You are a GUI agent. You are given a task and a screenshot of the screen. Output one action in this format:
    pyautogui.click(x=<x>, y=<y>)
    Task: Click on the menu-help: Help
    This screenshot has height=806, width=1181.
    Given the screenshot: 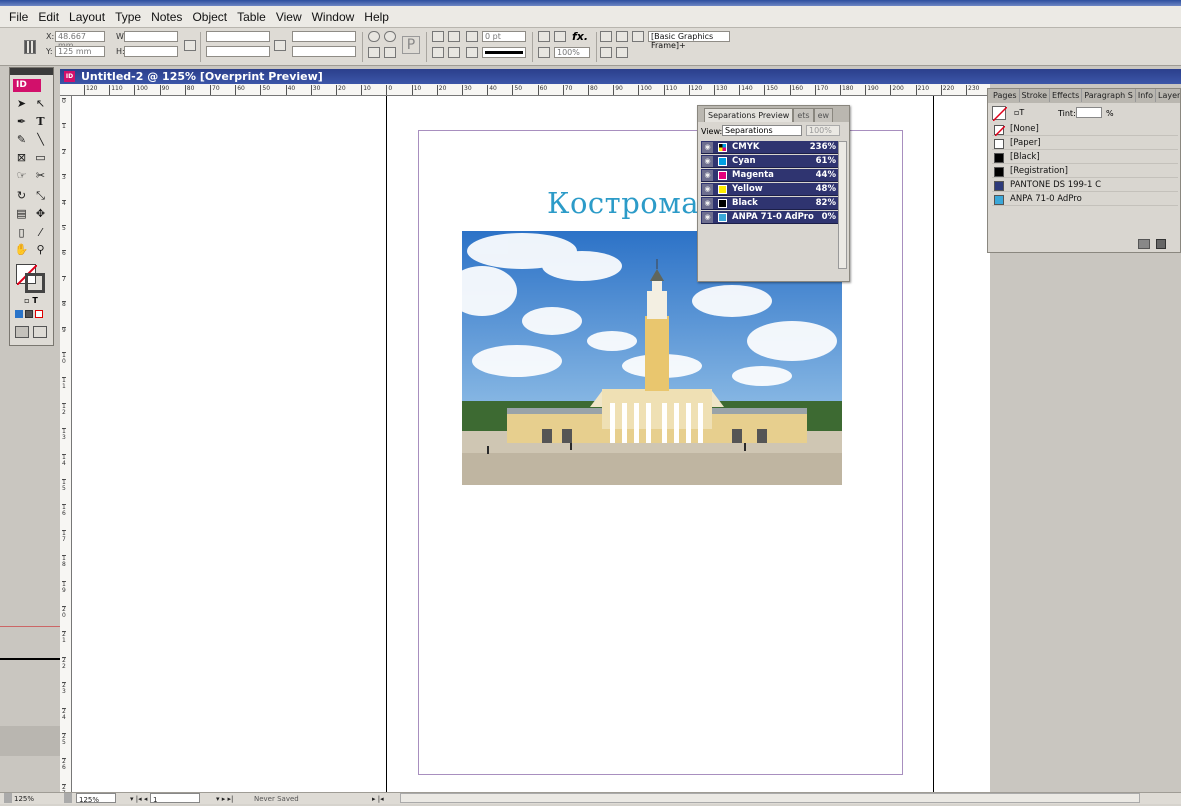 What is the action you would take?
    pyautogui.click(x=376, y=17)
    